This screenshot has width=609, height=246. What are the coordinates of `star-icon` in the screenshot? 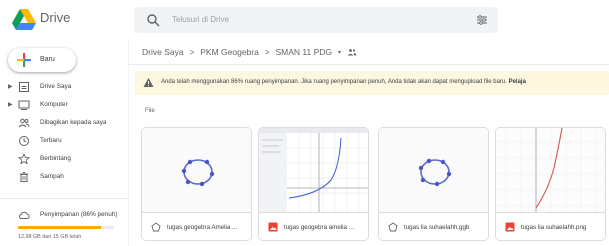 It's located at (24, 159).